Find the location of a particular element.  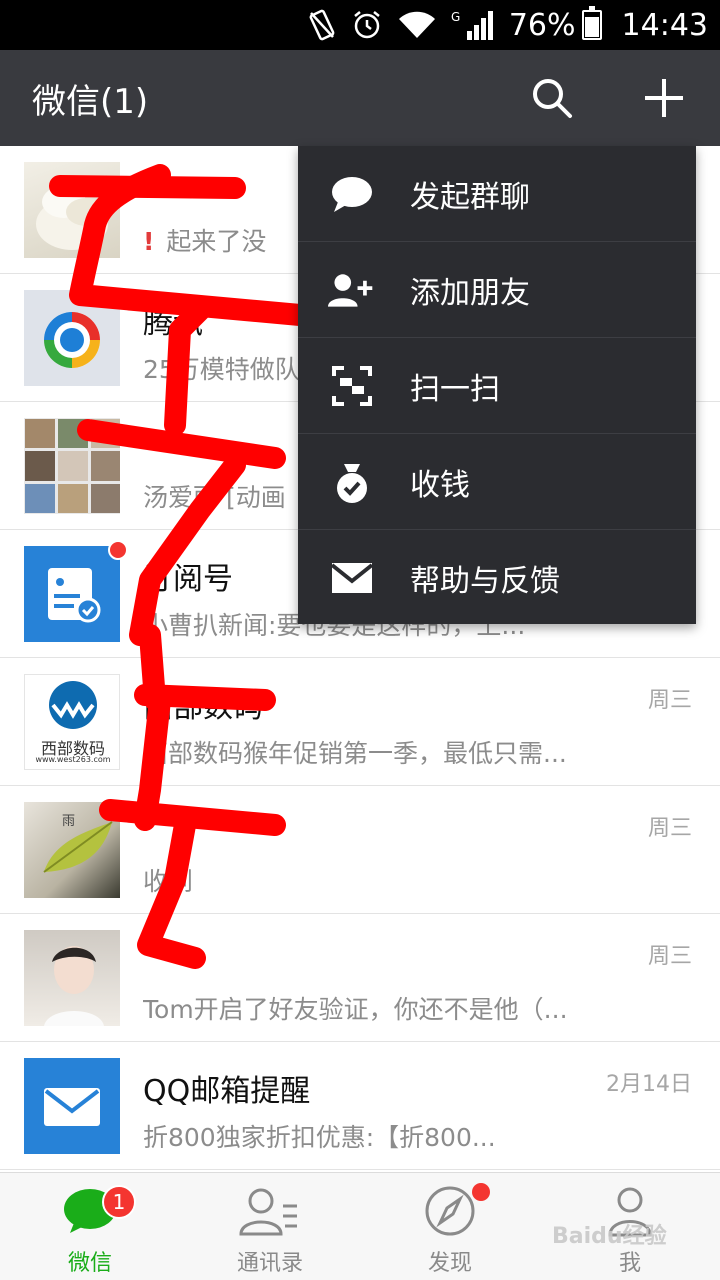

alarm-icon is located at coordinates (367, 25).